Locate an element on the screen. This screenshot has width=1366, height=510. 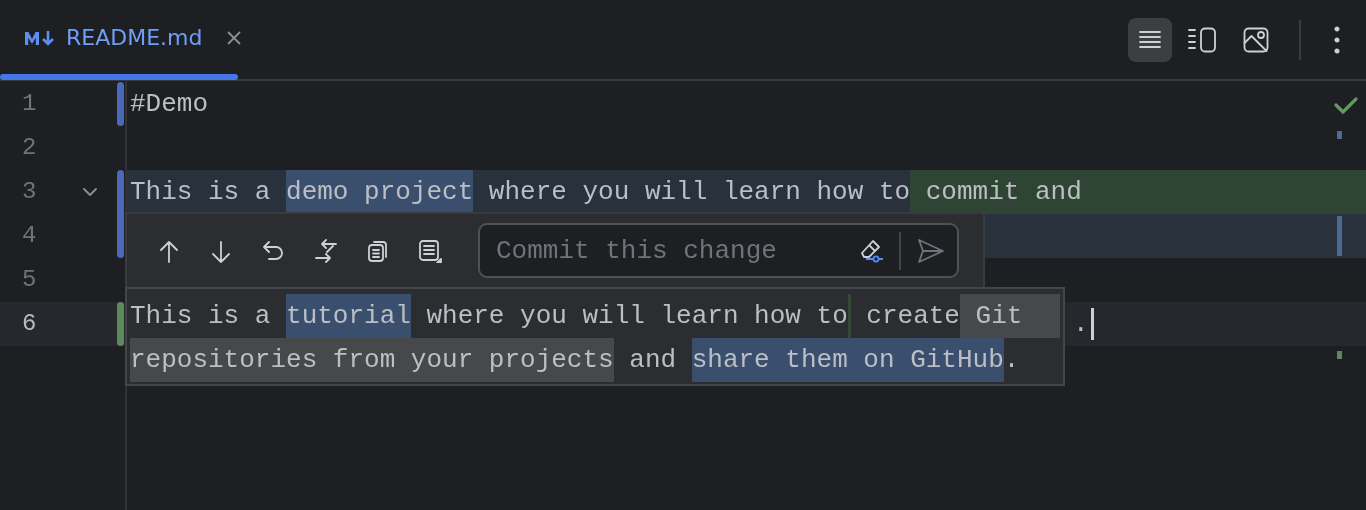
undo-icon is located at coordinates (274, 250).